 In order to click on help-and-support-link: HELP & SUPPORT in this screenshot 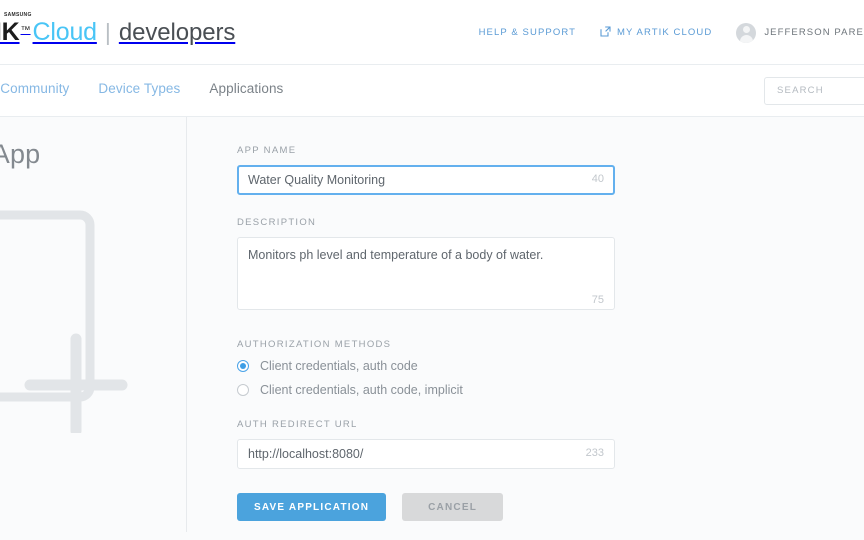, I will do `click(527, 32)`.